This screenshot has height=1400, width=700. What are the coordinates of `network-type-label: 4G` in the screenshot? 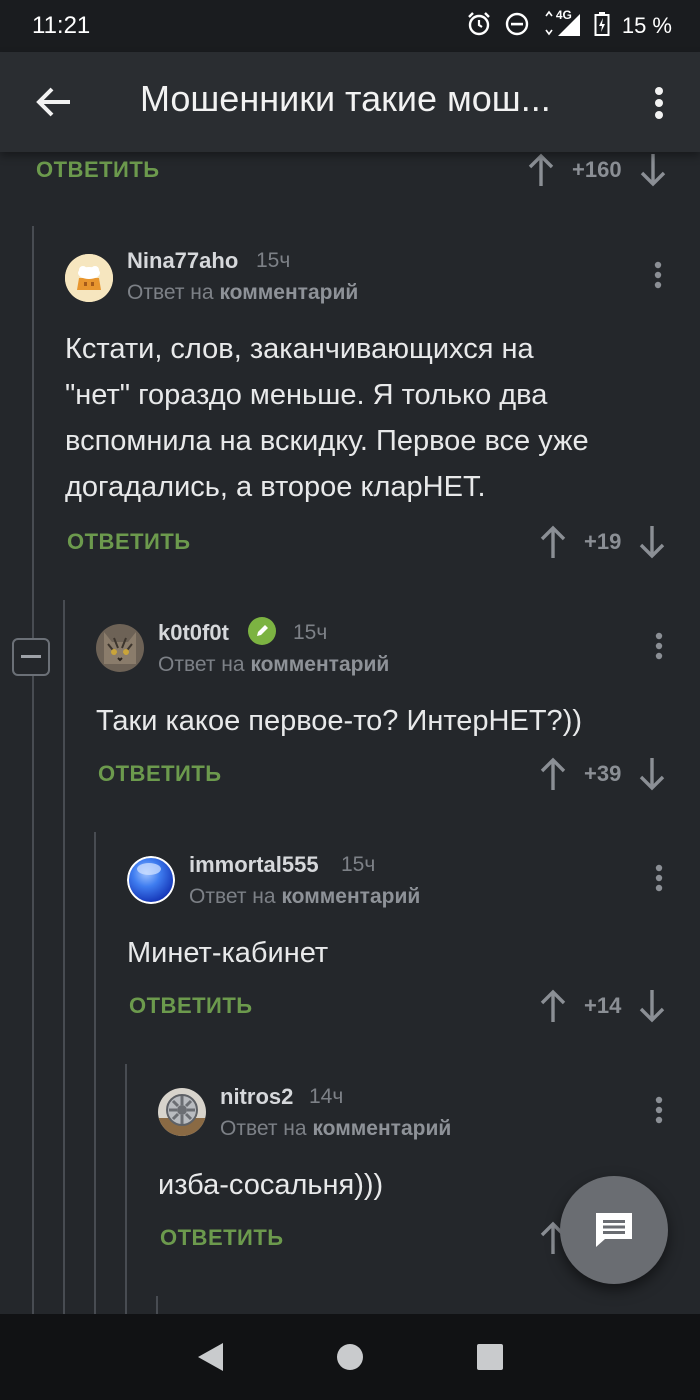 It's located at (563, 14).